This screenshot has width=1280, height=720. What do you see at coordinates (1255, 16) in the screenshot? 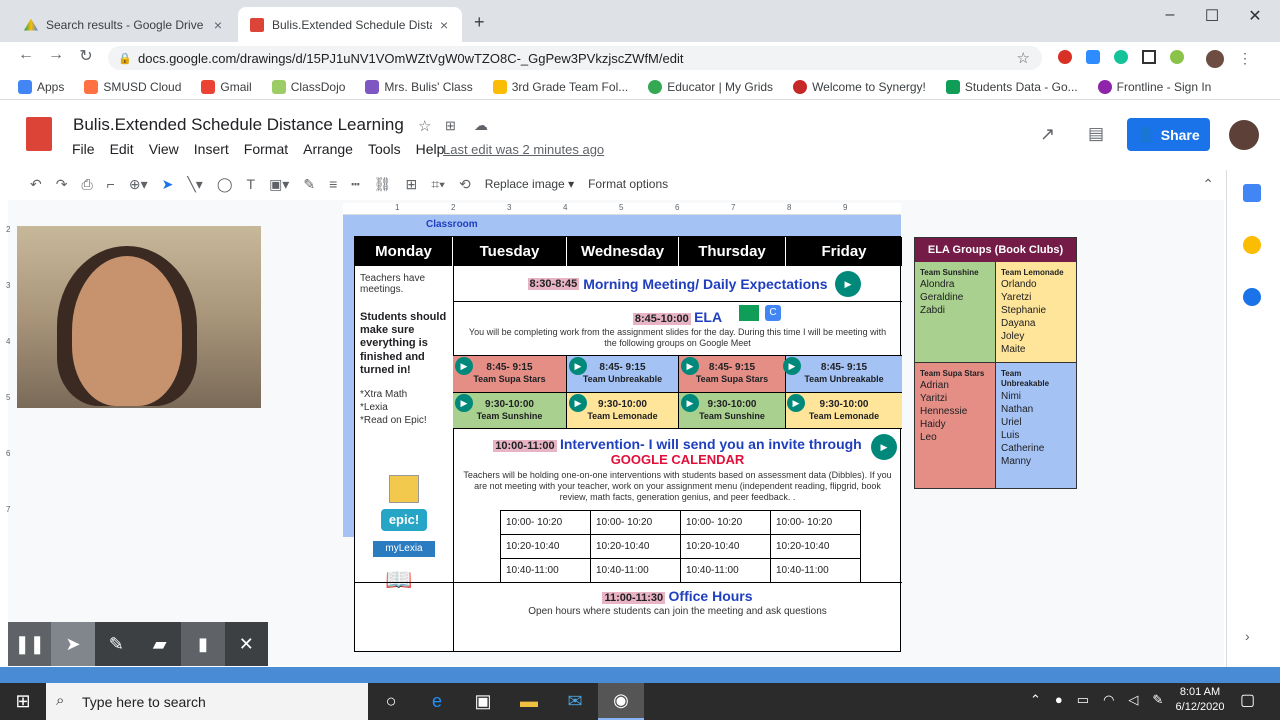
I see `window-close-icon: ✕` at bounding box center [1255, 16].